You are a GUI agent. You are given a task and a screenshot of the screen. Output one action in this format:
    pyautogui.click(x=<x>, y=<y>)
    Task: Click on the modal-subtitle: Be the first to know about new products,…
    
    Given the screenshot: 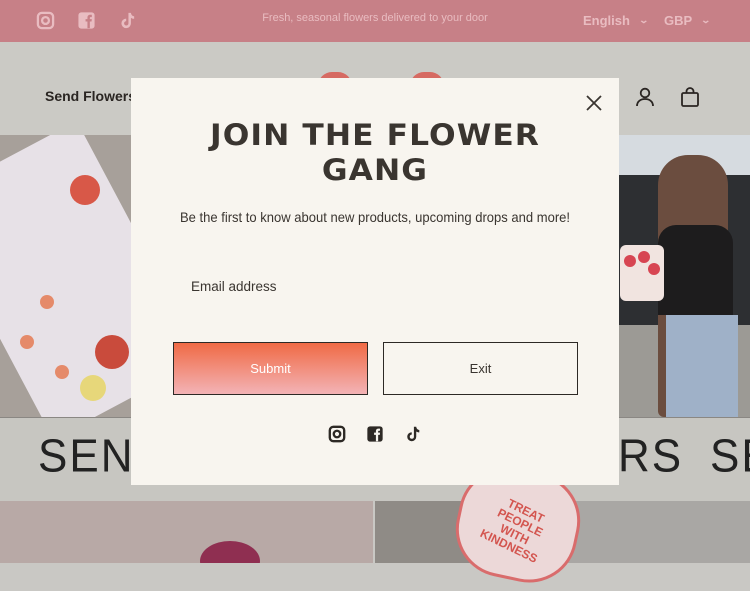 What is the action you would take?
    pyautogui.click(x=375, y=217)
    